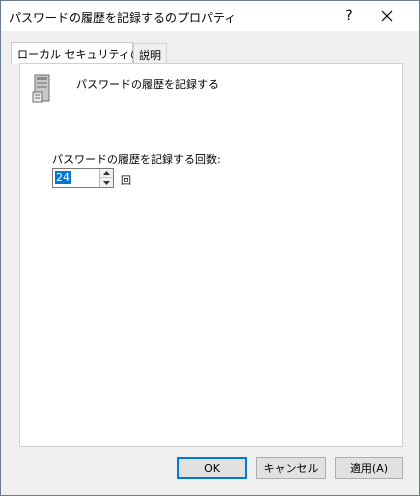  What do you see at coordinates (87, 53) in the screenshot?
I see `tab-local-security-setting: ローカル セキュリティの設定` at bounding box center [87, 53].